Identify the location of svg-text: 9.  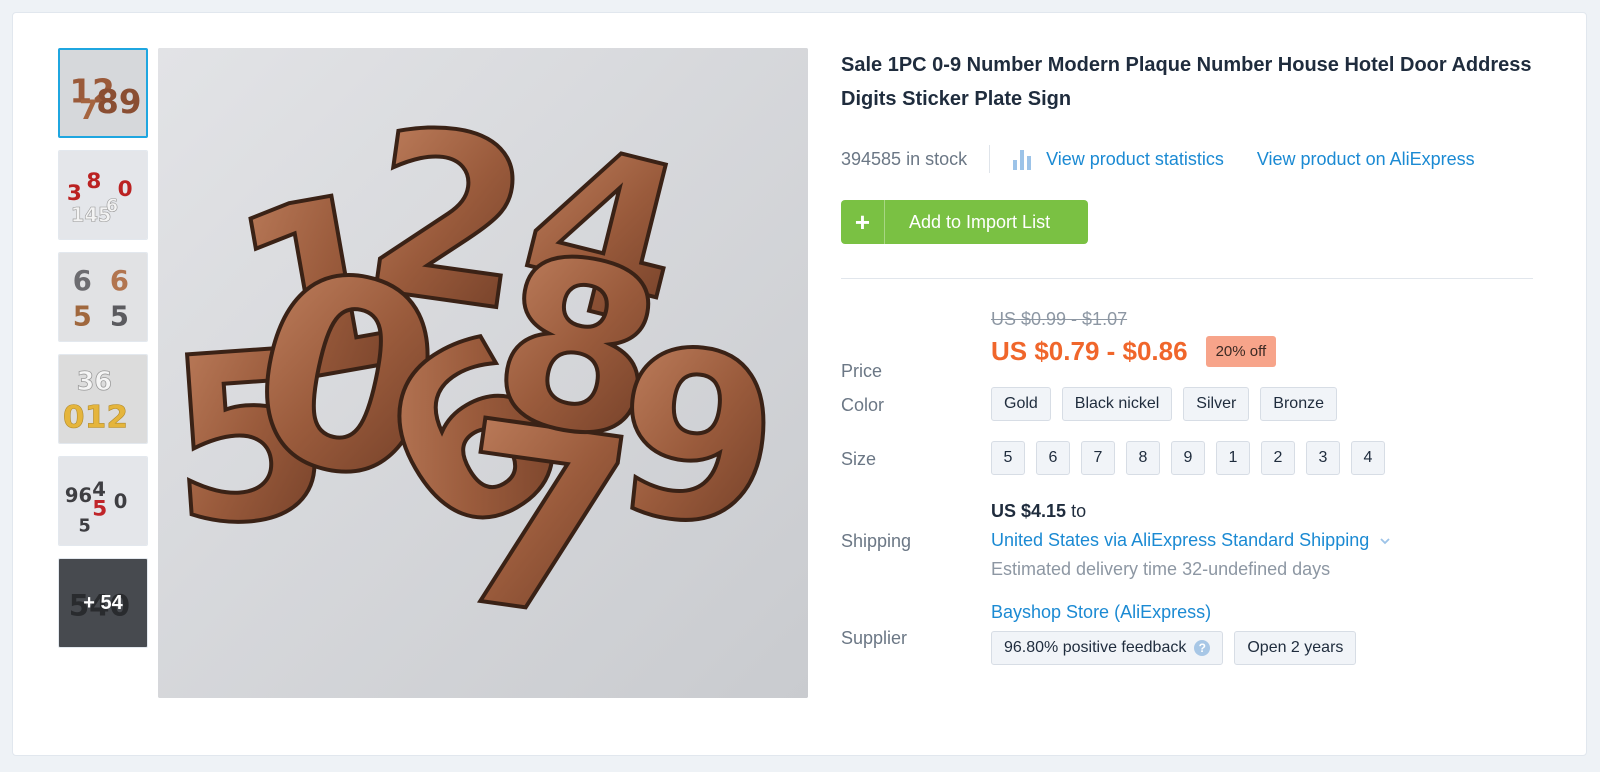
(696, 439).